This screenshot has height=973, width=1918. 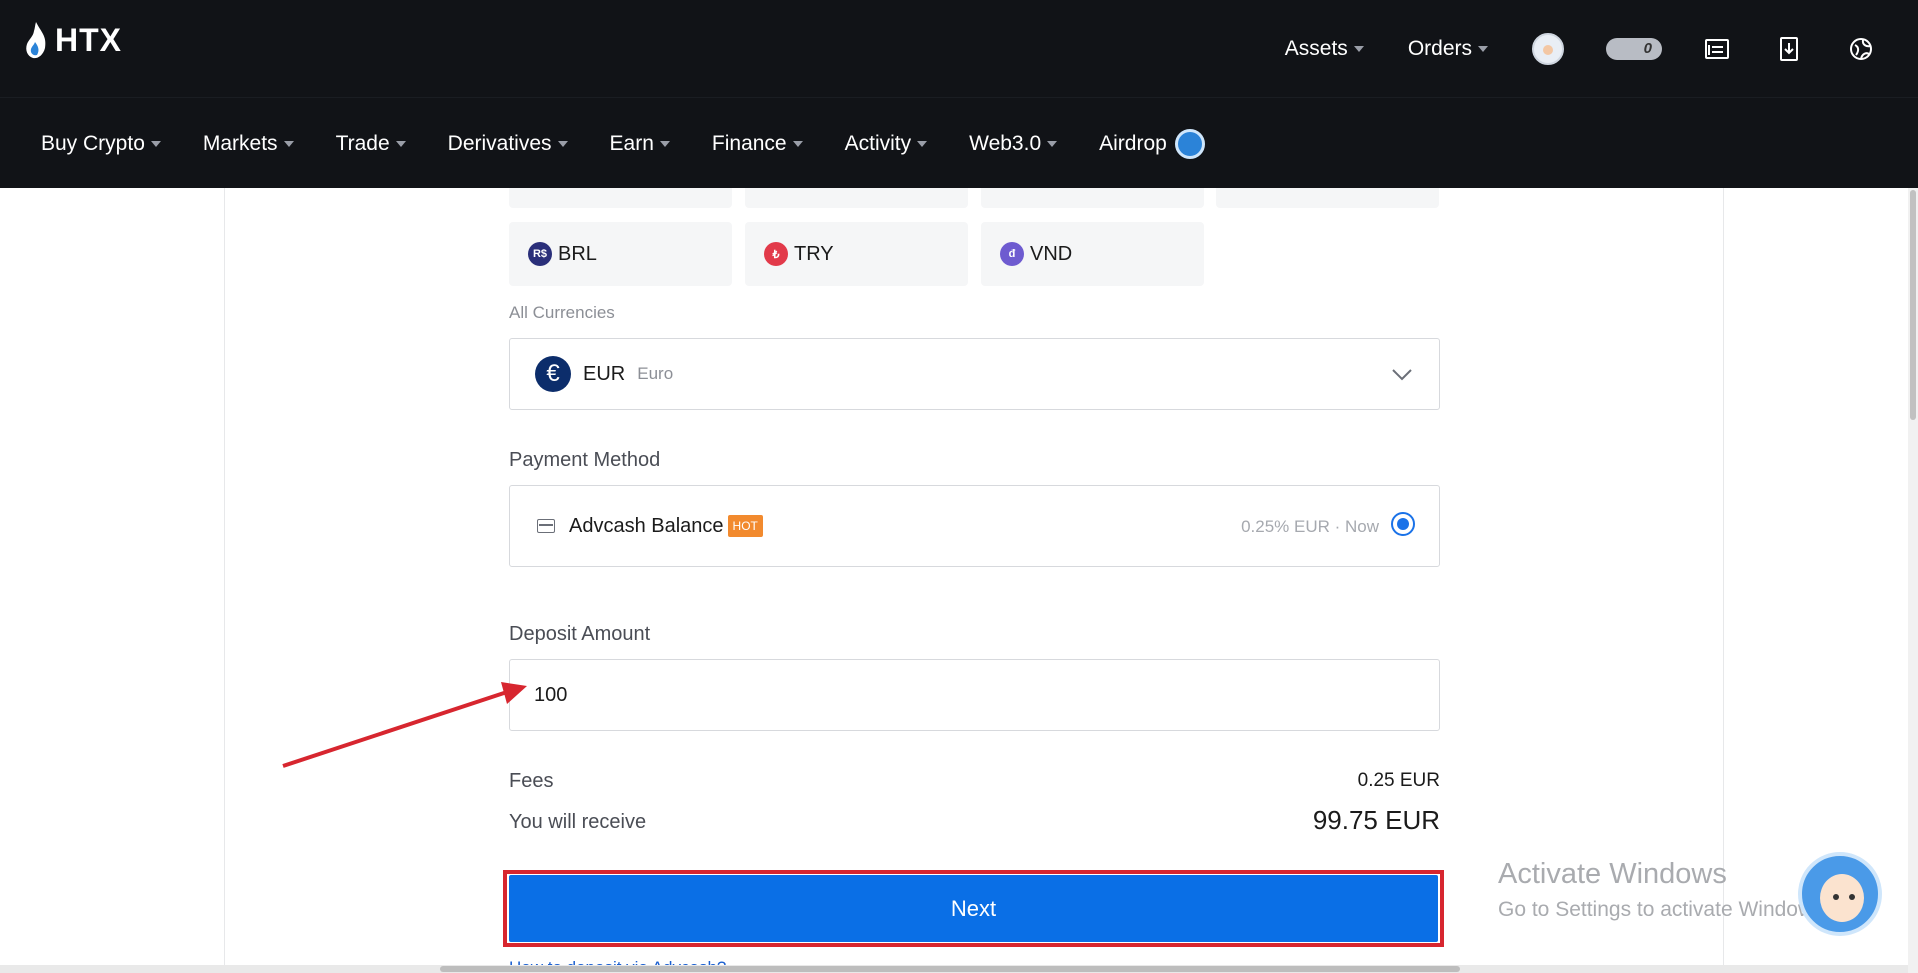 I want to click on nav-label: Markets, so click(x=240, y=143).